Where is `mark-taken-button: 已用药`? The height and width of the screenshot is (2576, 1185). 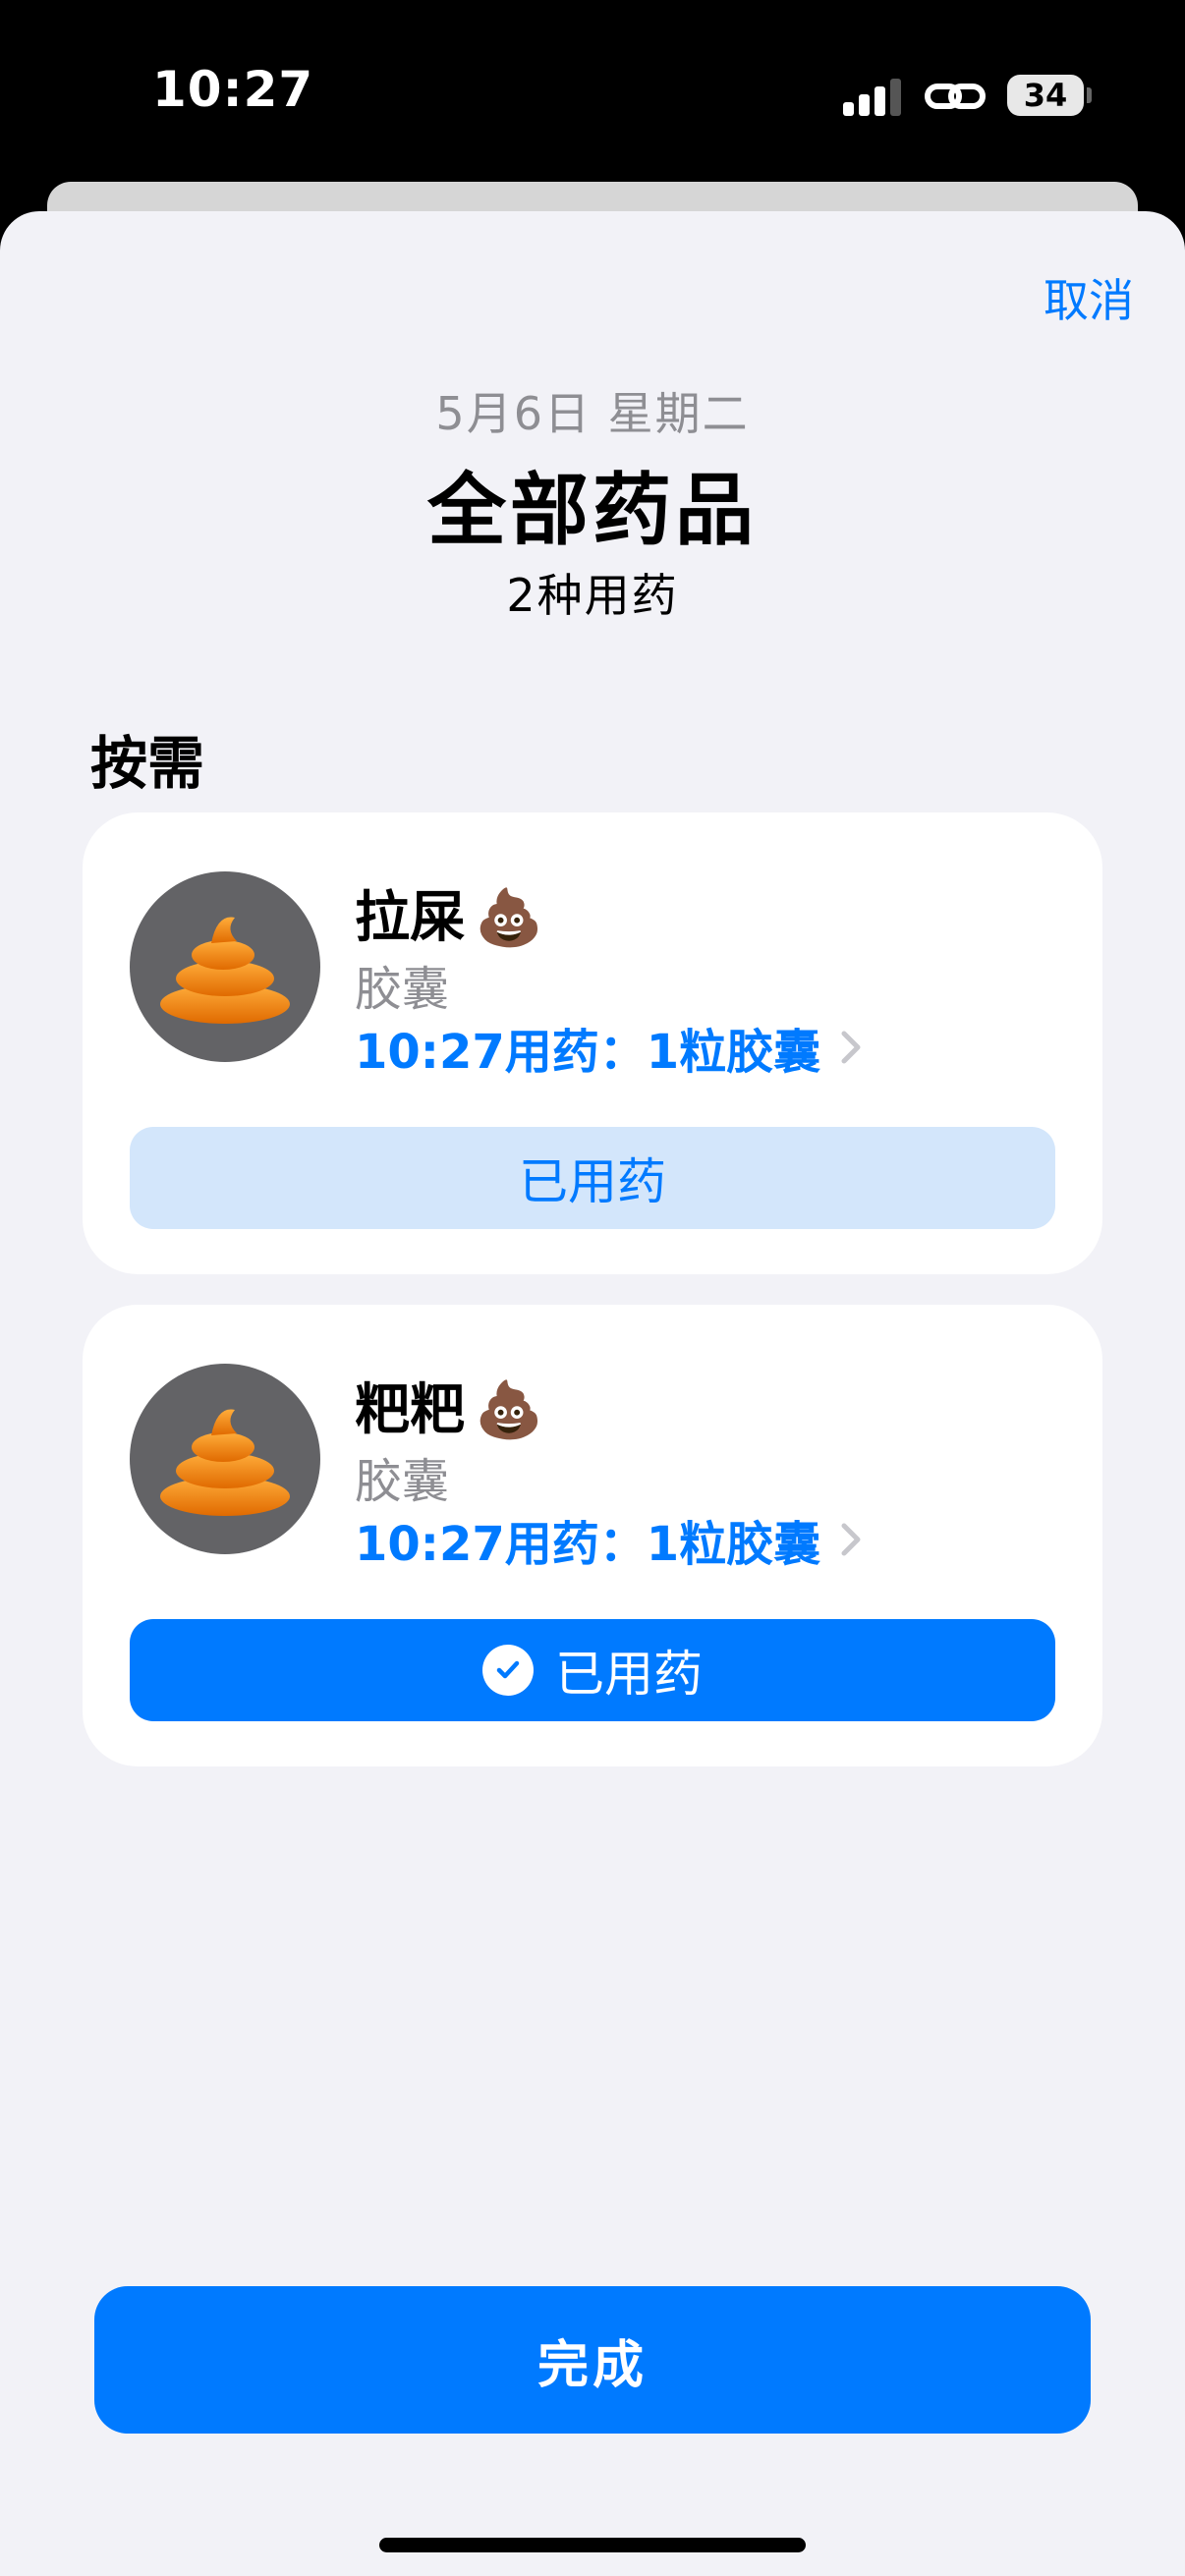
mark-taken-button: 已用药 is located at coordinates (592, 1178).